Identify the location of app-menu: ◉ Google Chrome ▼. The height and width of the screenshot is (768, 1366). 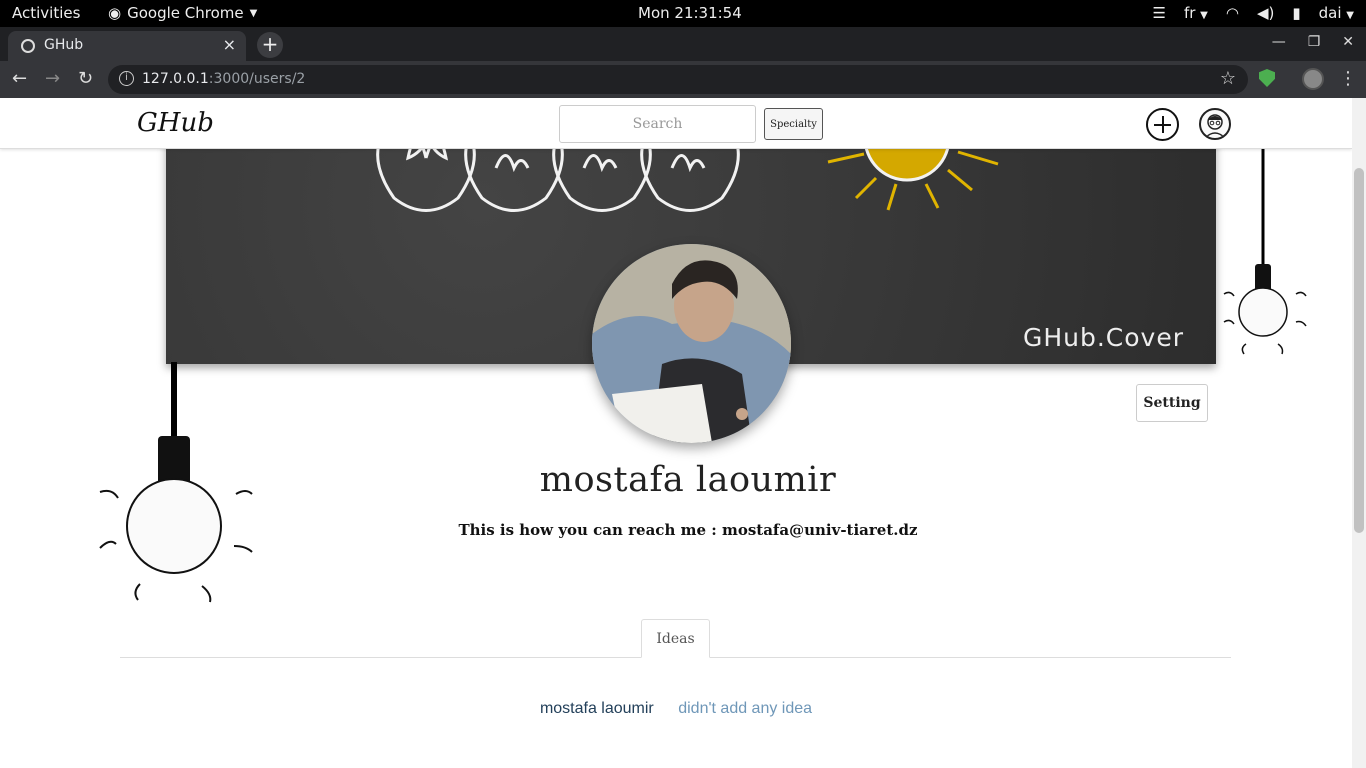
(182, 13).